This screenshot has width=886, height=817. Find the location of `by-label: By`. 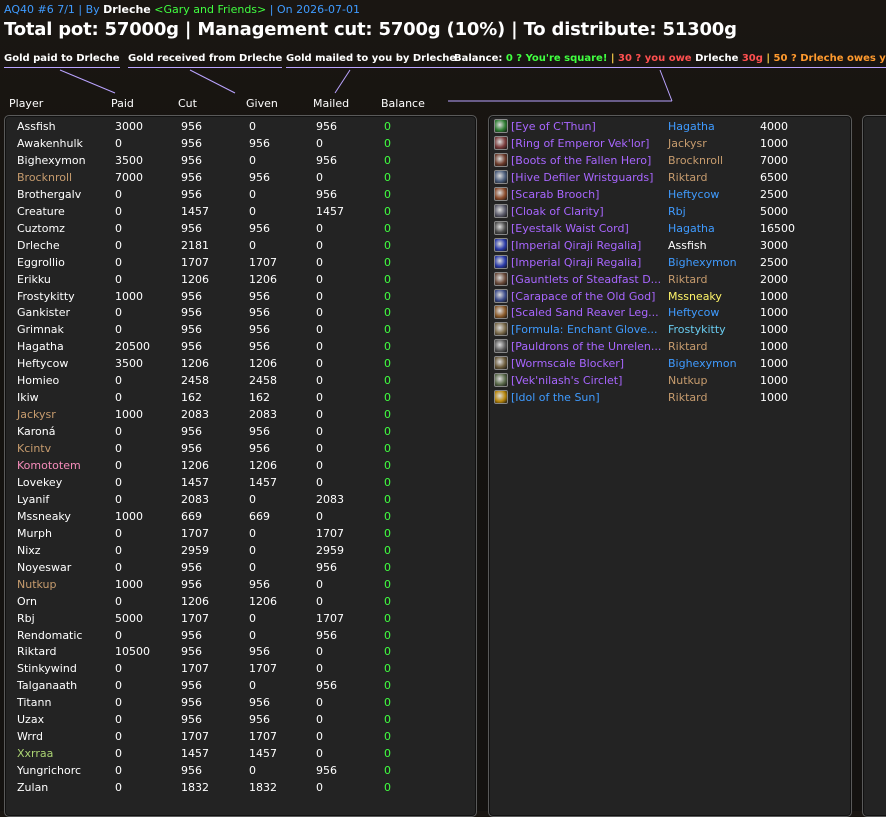

by-label: By is located at coordinates (92, 9).